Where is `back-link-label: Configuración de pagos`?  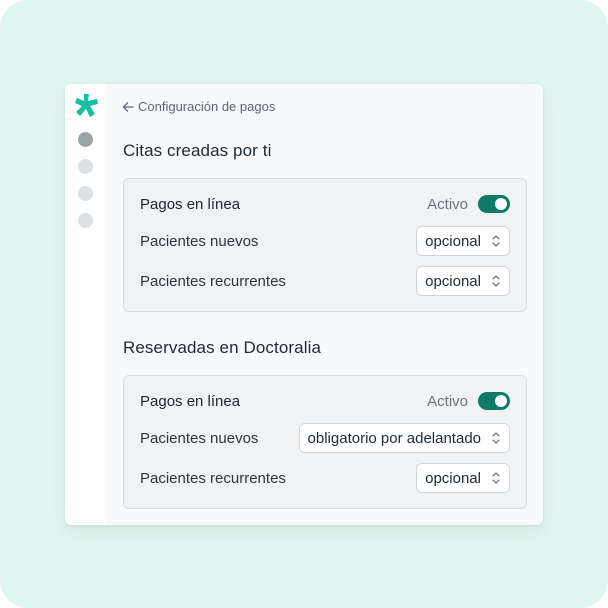 back-link-label: Configuración de pagos is located at coordinates (207, 106).